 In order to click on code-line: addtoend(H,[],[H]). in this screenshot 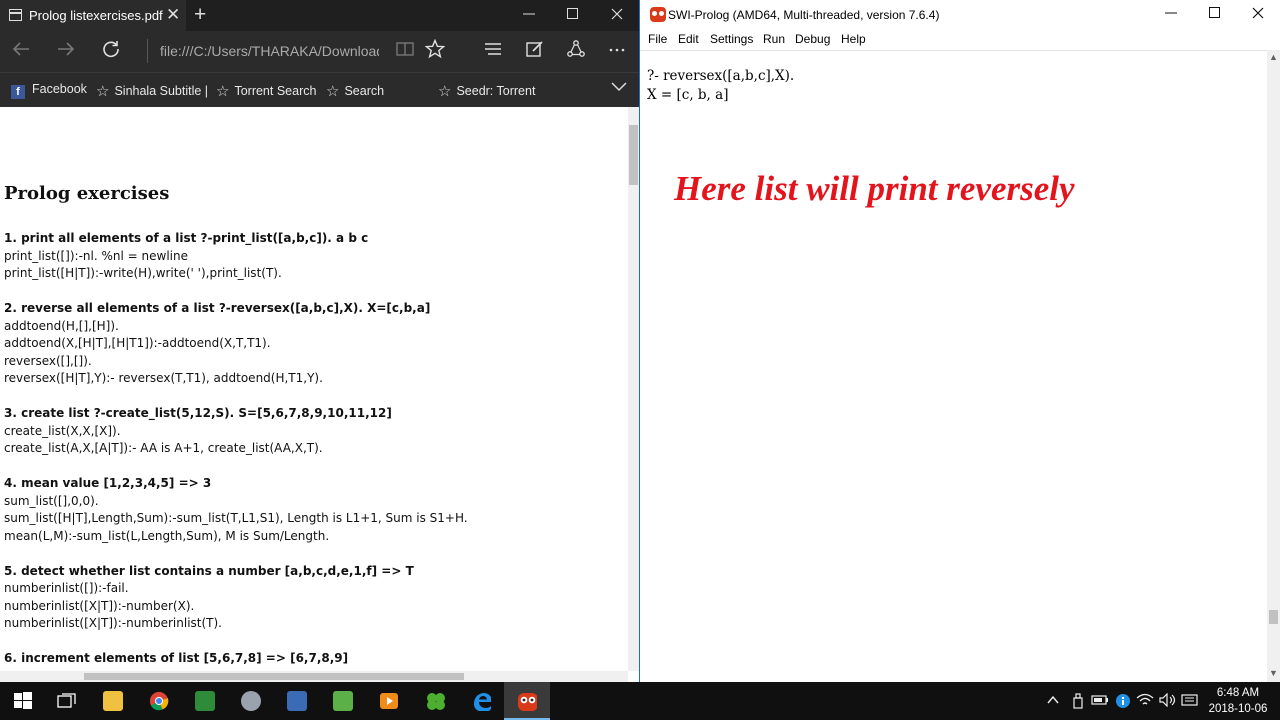, I will do `click(61, 325)`.